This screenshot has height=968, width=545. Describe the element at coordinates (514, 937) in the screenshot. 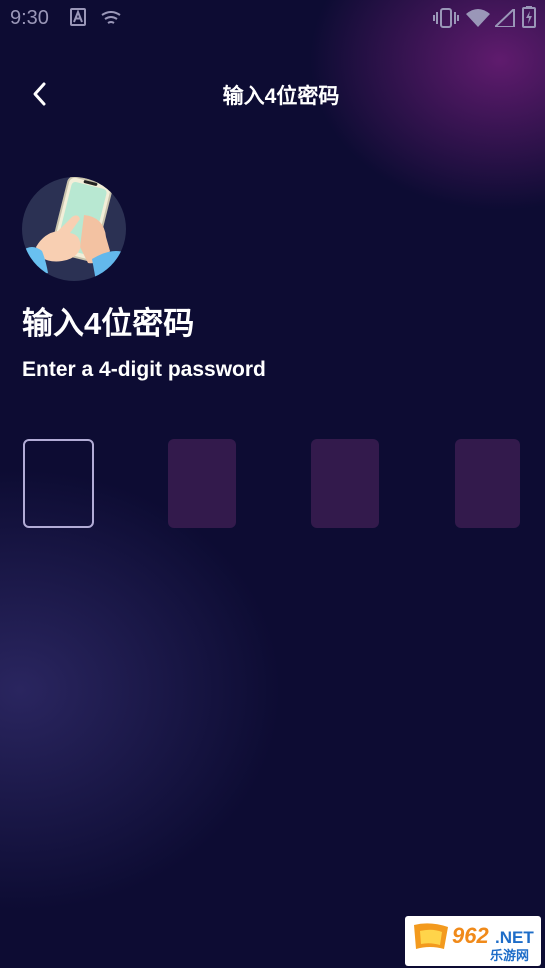

I see `svg-text: .NET` at that location.